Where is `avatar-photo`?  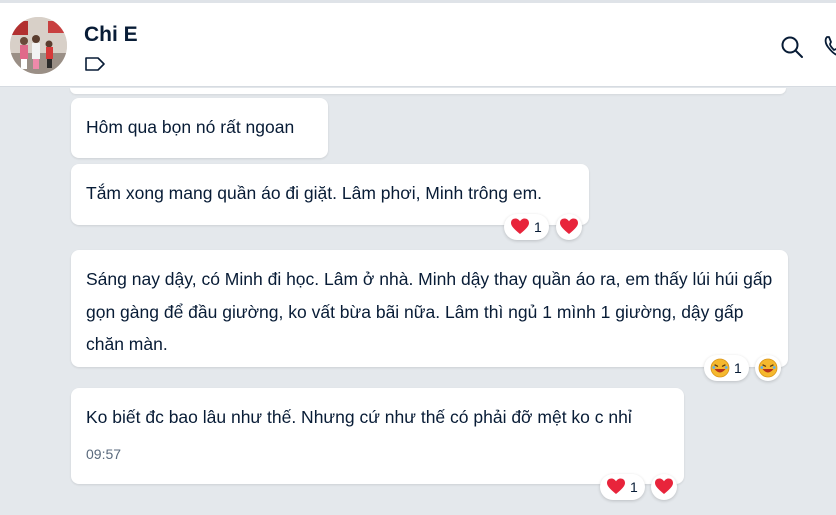 avatar-photo is located at coordinates (38, 45).